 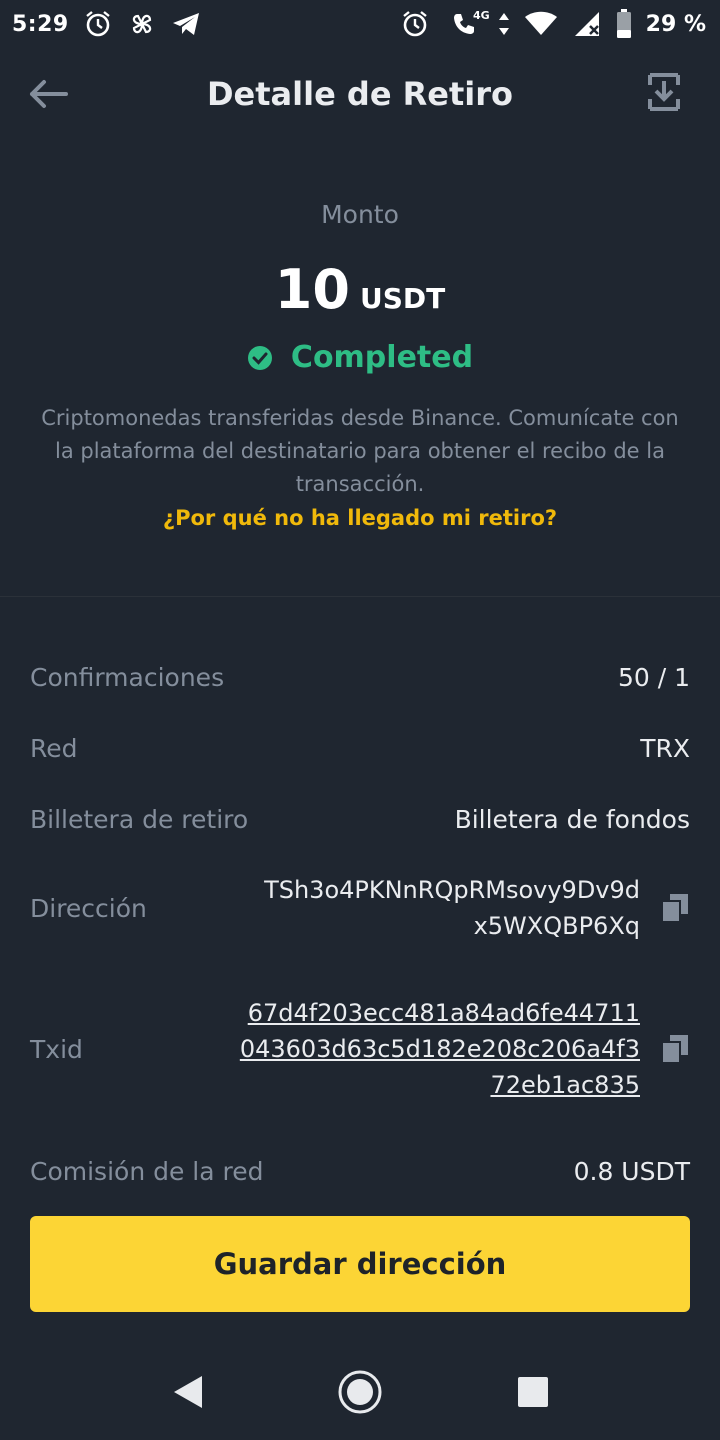 I want to click on status-bar: 5:29 4G 29 %, so click(x=360, y=24).